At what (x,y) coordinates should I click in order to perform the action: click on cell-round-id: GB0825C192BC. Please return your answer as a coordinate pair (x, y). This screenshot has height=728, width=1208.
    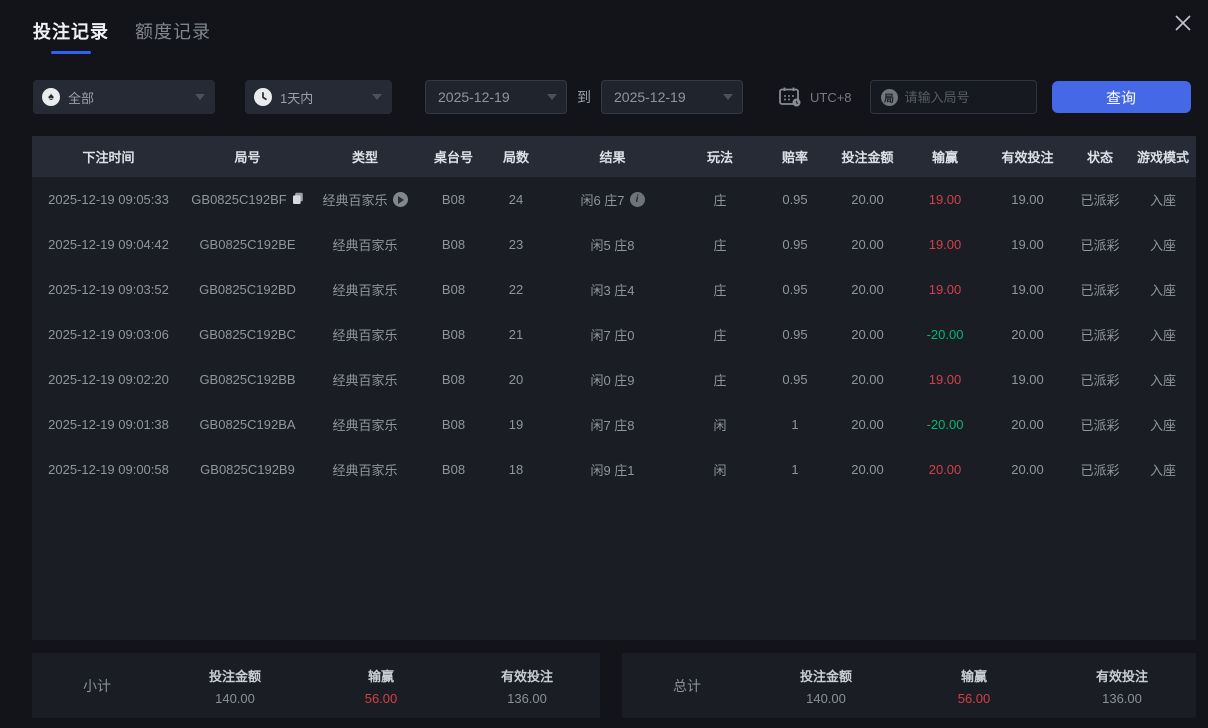
    Looking at the image, I should click on (247, 334).